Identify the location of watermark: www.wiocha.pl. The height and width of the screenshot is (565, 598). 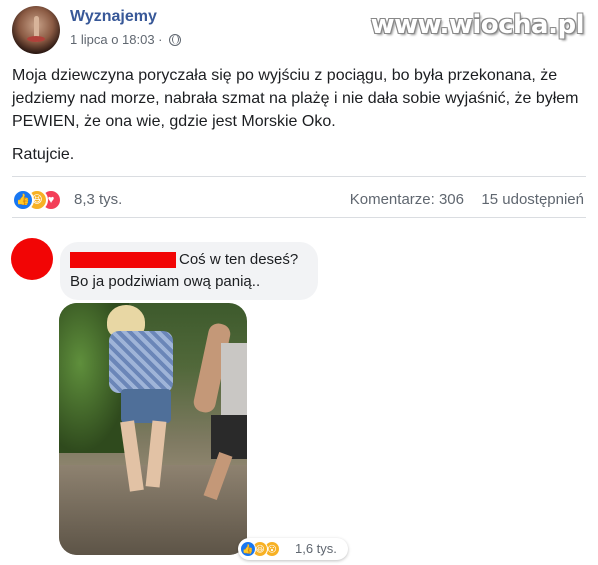
(477, 25).